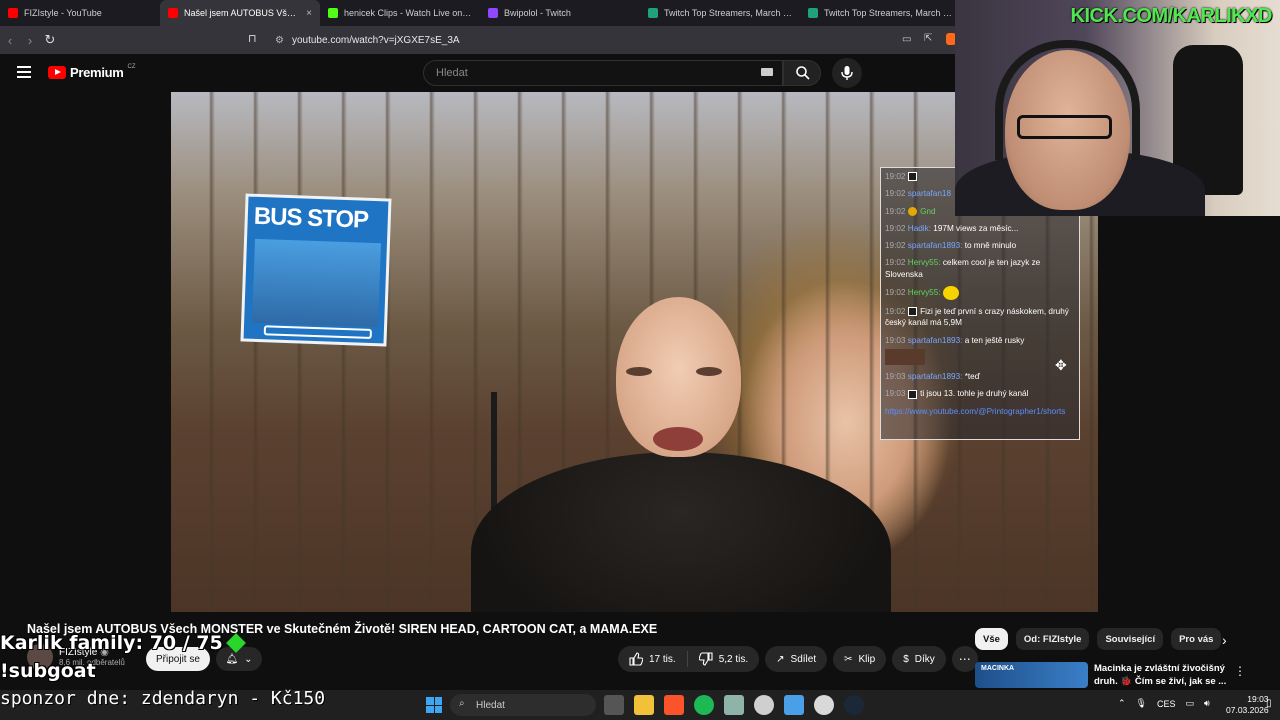 This screenshot has height=720, width=1280. Describe the element at coordinates (678, 439) in the screenshot. I see `video-person-mouth` at that location.